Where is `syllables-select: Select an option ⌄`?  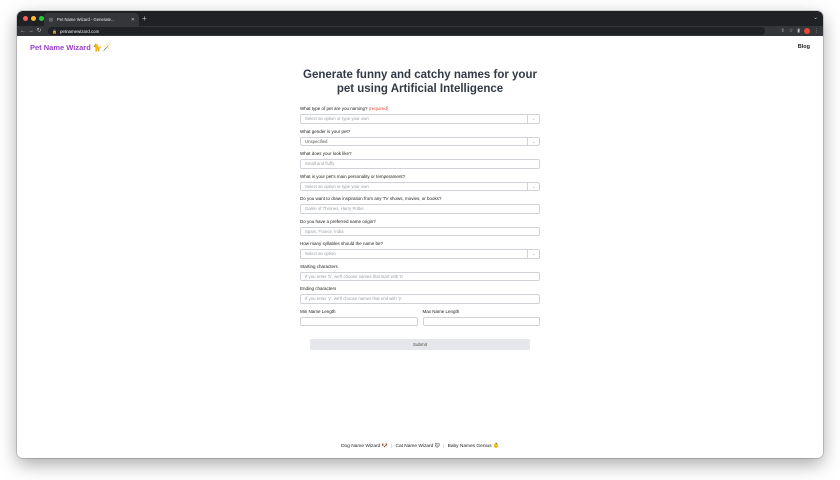
syllables-select: Select an option ⌄ is located at coordinates (420, 254).